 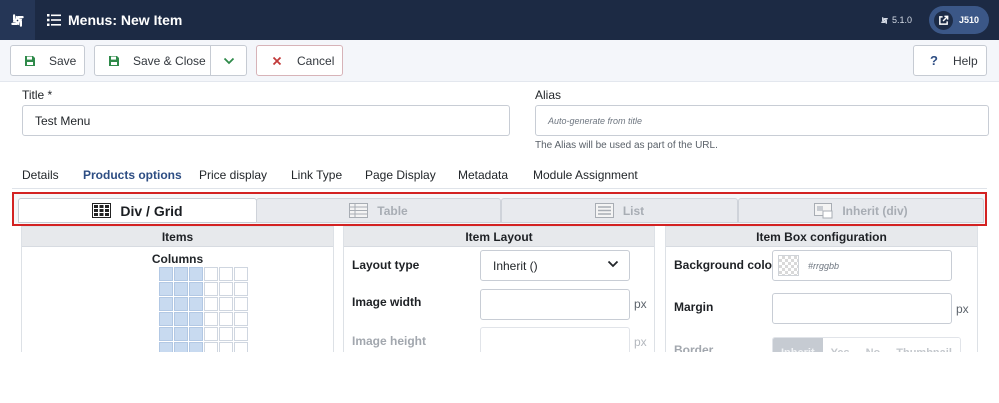 What do you see at coordinates (555, 304) in the screenshot?
I see `image-width-input` at bounding box center [555, 304].